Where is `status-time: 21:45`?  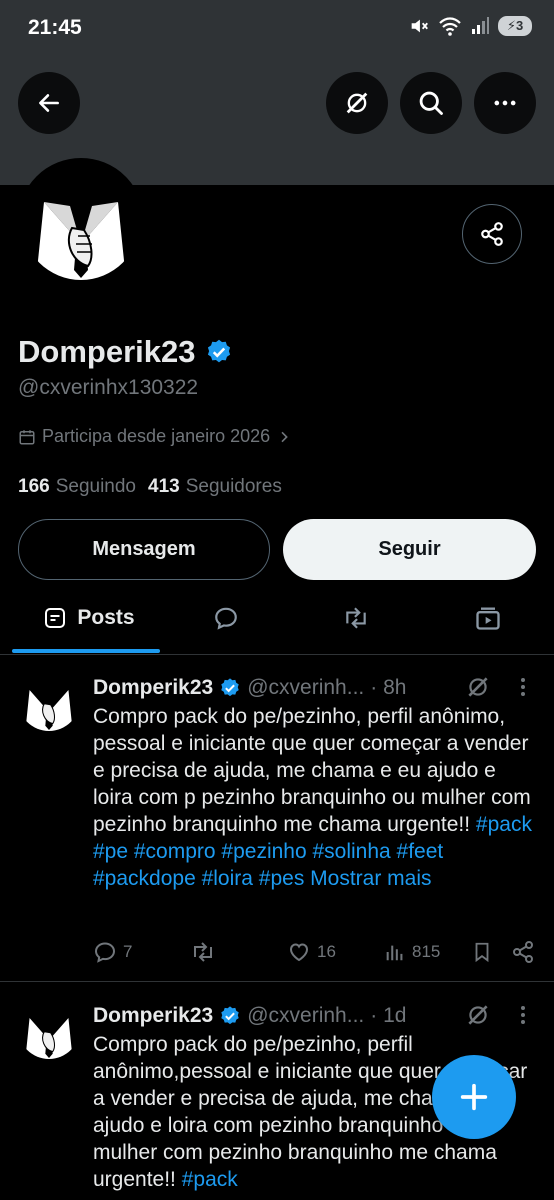
status-time: 21:45 is located at coordinates (55, 27).